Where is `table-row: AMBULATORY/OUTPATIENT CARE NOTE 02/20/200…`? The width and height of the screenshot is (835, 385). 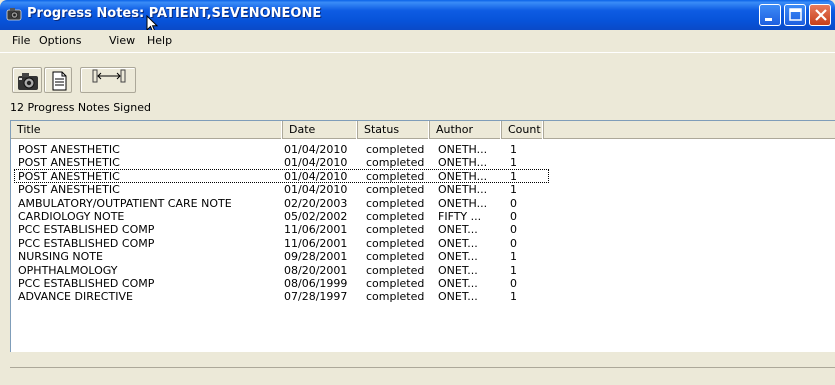 table-row: AMBULATORY/OUTPATIENT CARE NOTE 02/20/200… is located at coordinates (423, 203).